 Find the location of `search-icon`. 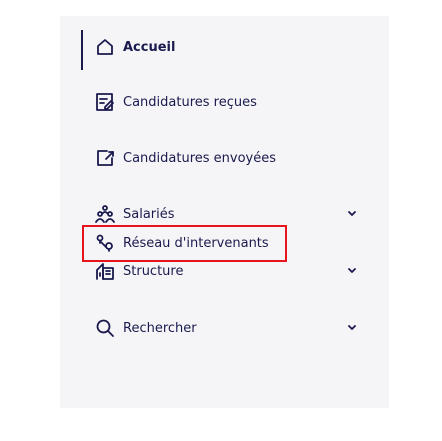

search-icon is located at coordinates (105, 328).